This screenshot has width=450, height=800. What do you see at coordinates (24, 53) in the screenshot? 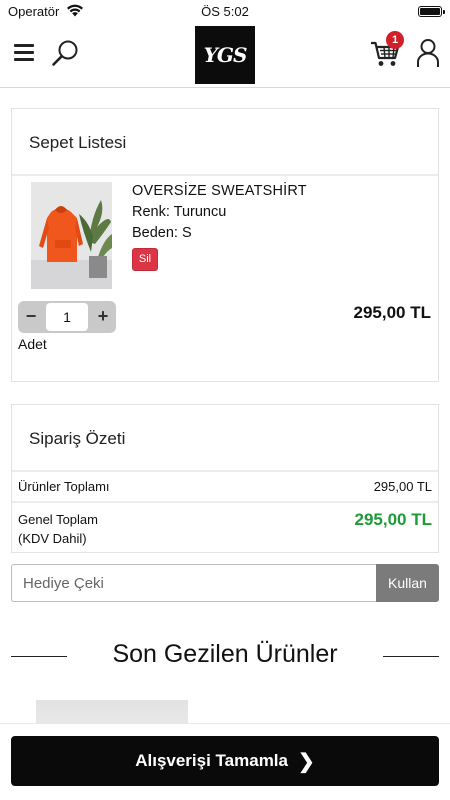
I see `hamburger-menu-icon` at bounding box center [24, 53].